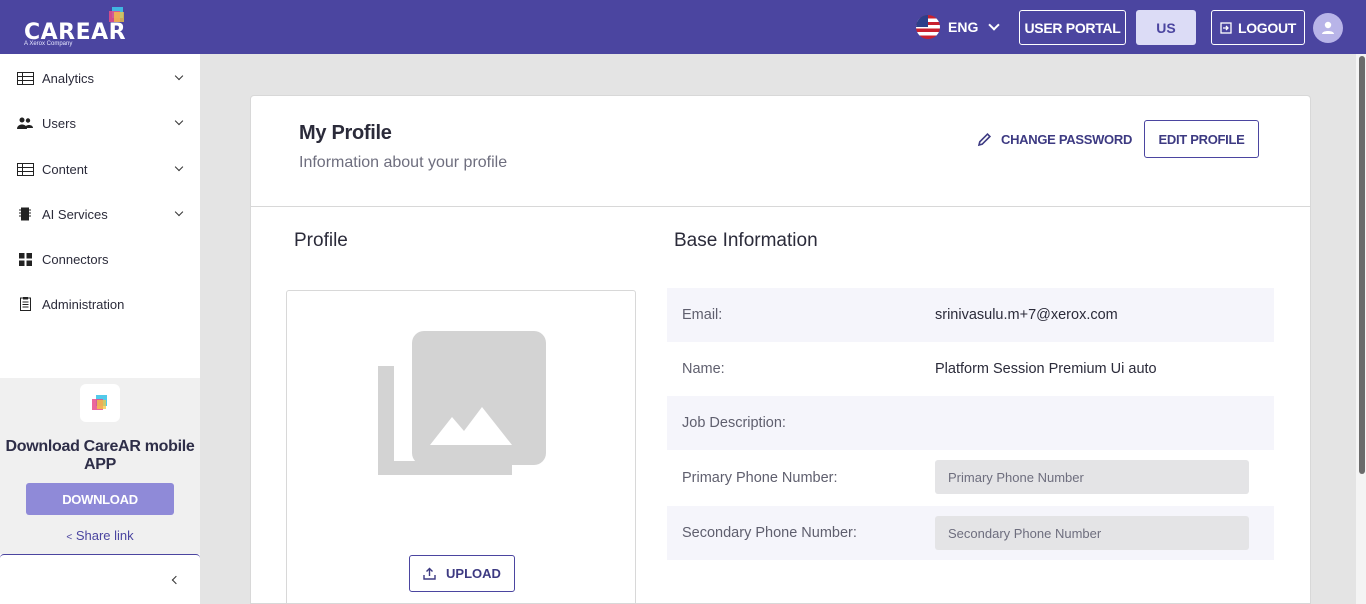 The height and width of the screenshot is (604, 1366). I want to click on job-description-row: Job Description:, so click(970, 423).